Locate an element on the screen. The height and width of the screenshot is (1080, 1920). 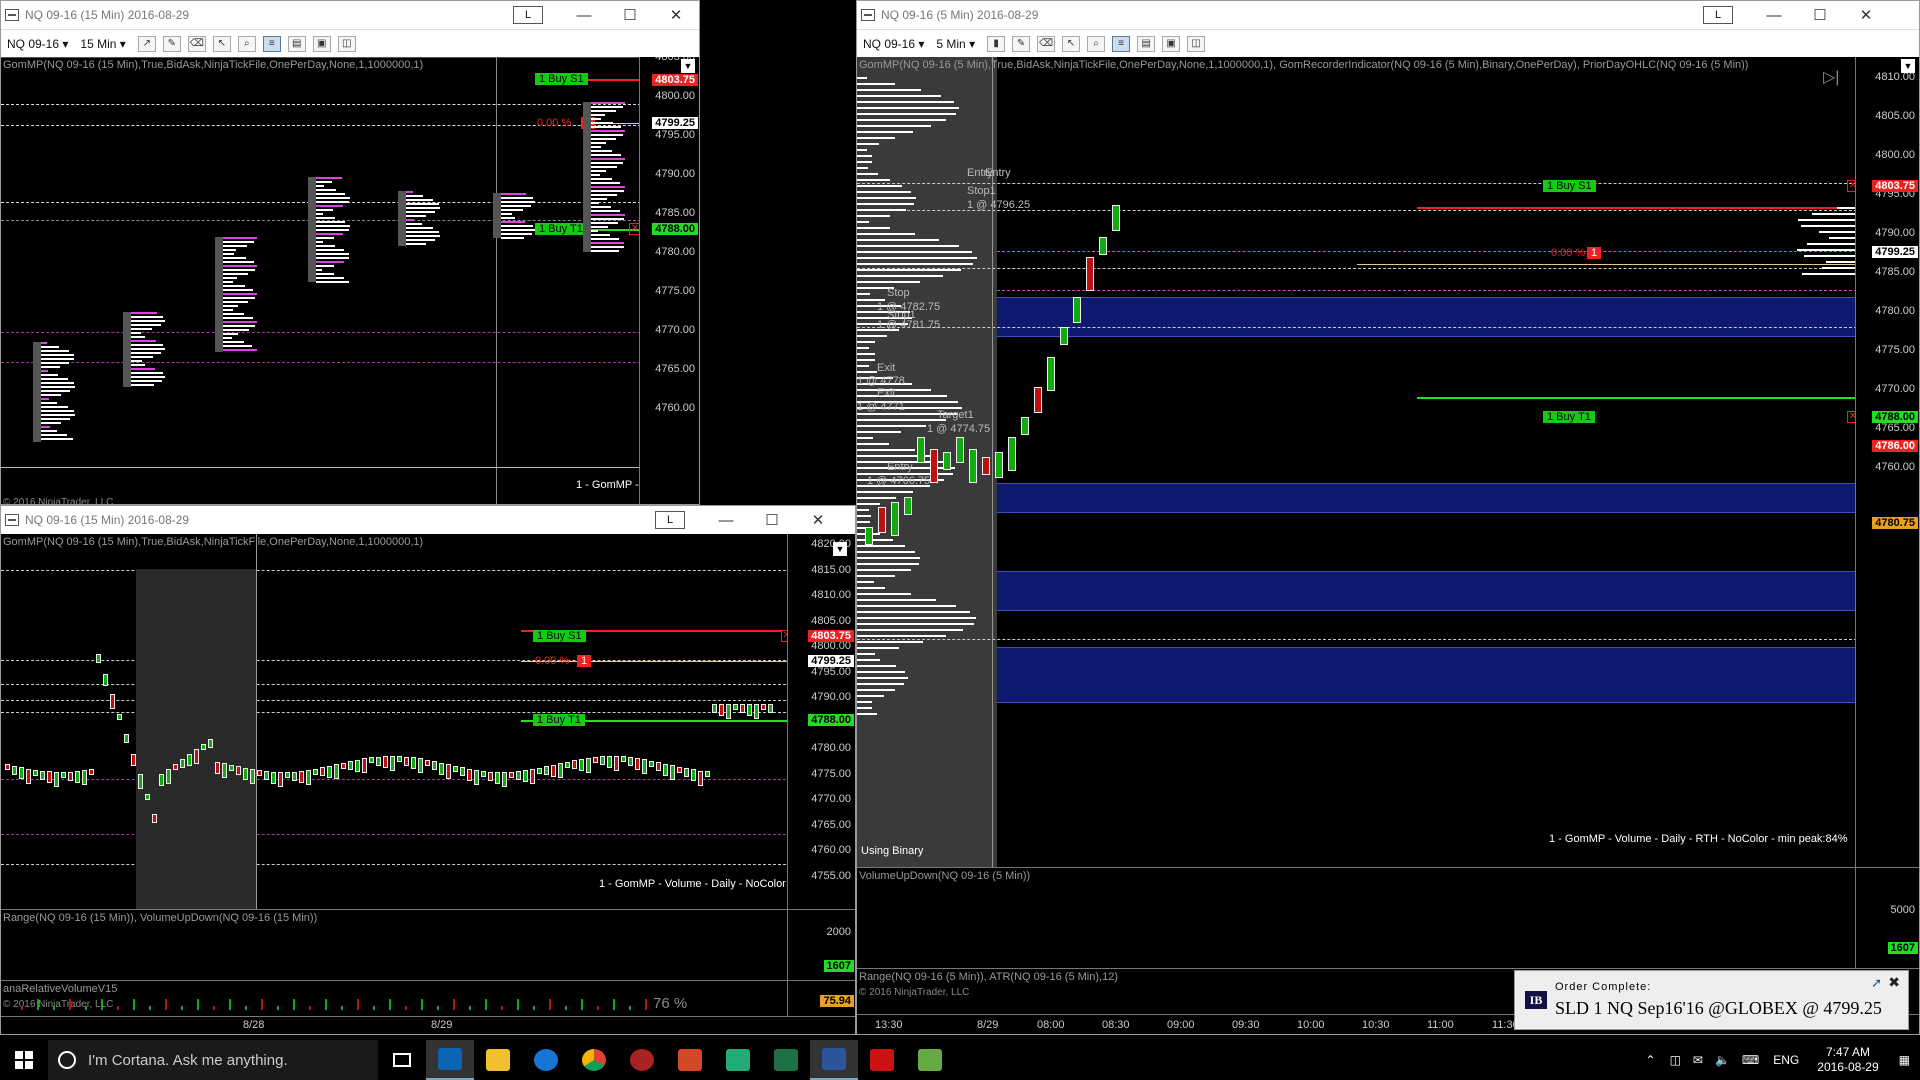
language-indicator: ENG is located at coordinates (1786, 1060).